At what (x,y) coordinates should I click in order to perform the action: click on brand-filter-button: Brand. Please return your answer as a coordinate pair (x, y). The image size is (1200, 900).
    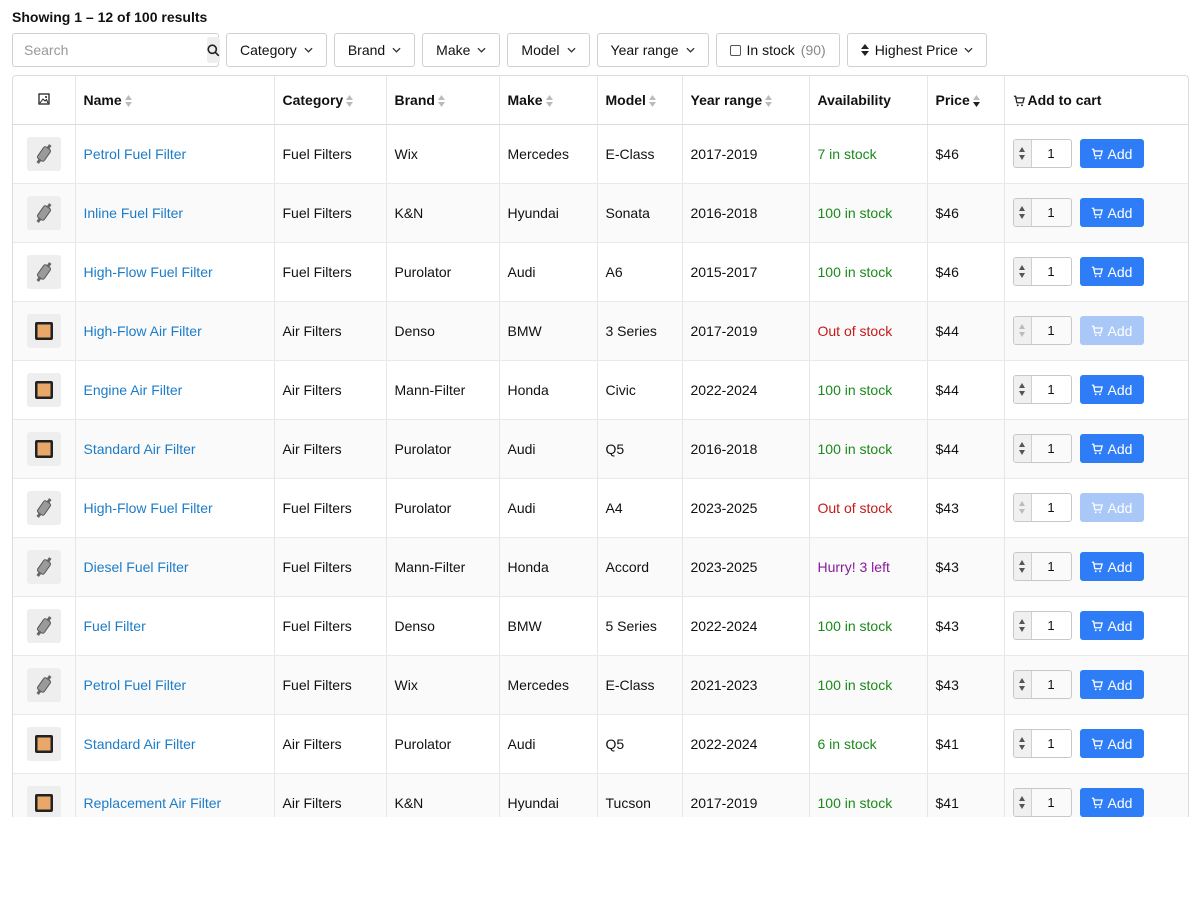
    Looking at the image, I should click on (374, 50).